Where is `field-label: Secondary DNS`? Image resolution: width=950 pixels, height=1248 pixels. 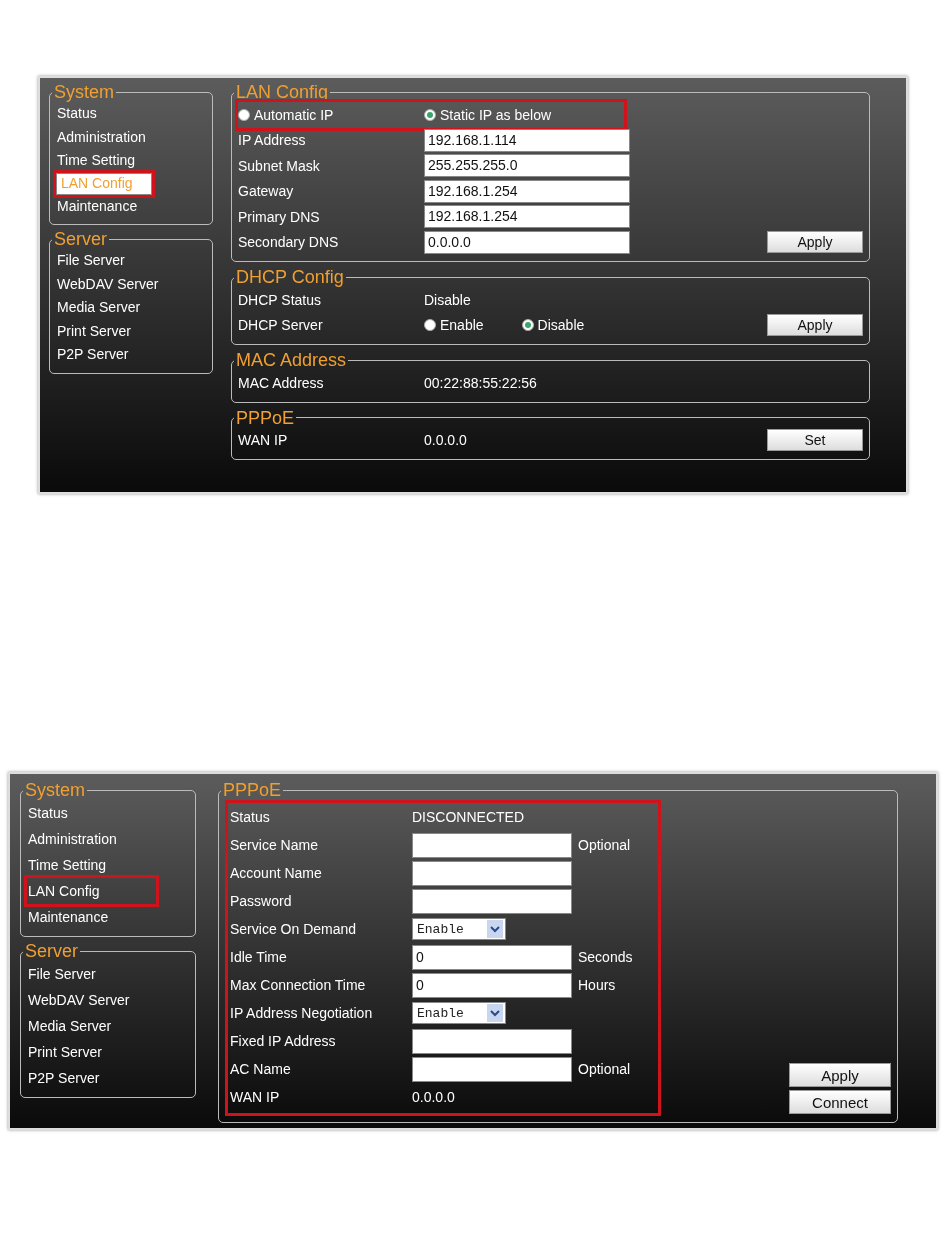
field-label: Secondary DNS is located at coordinates (289, 242).